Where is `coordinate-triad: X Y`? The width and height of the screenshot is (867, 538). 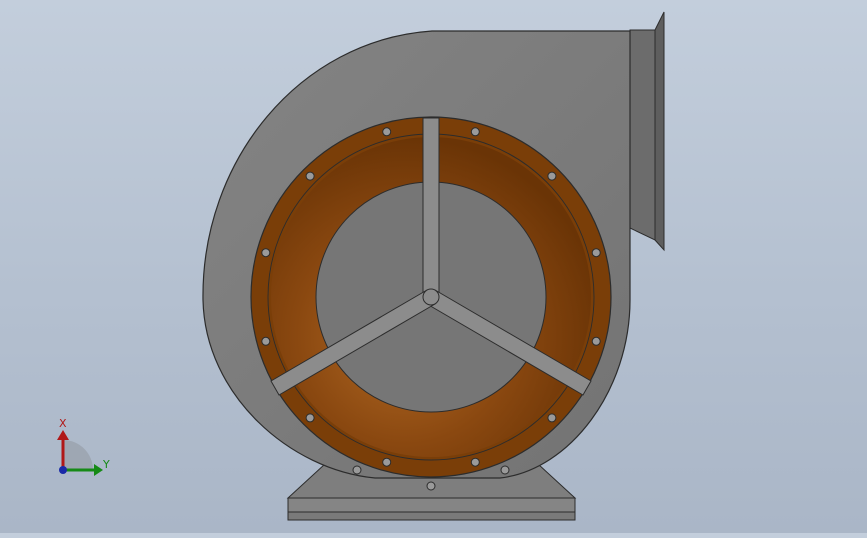 coordinate-triad: X Y is located at coordinates (83, 446).